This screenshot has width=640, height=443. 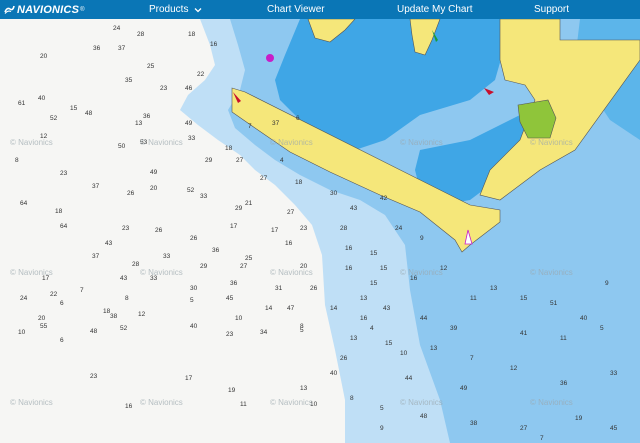 I want to click on nav-products: Products, so click(x=175, y=9).